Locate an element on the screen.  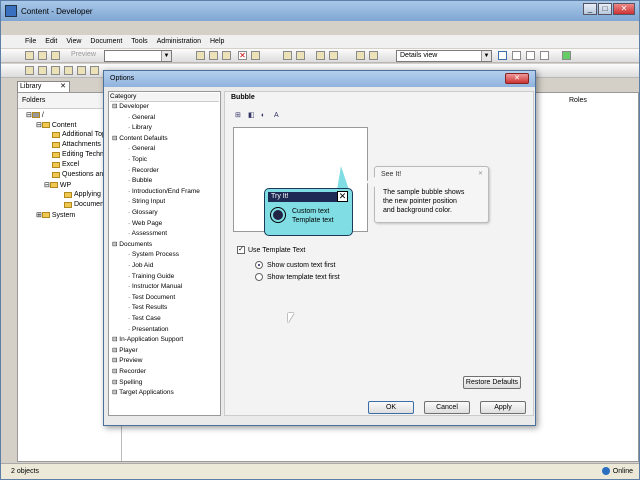
color-icon: ◐ is located at coordinates (265, 116).